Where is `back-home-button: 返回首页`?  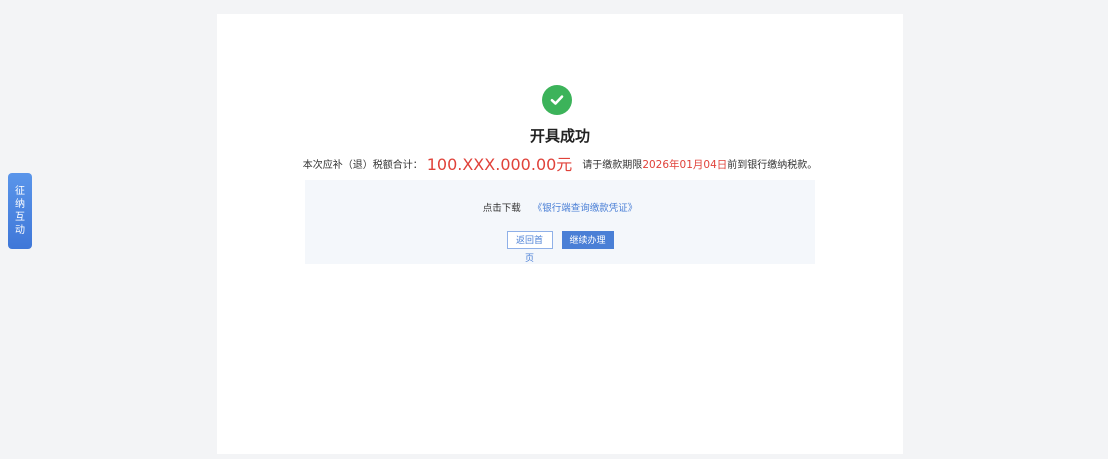 back-home-button: 返回首页 is located at coordinates (529, 247).